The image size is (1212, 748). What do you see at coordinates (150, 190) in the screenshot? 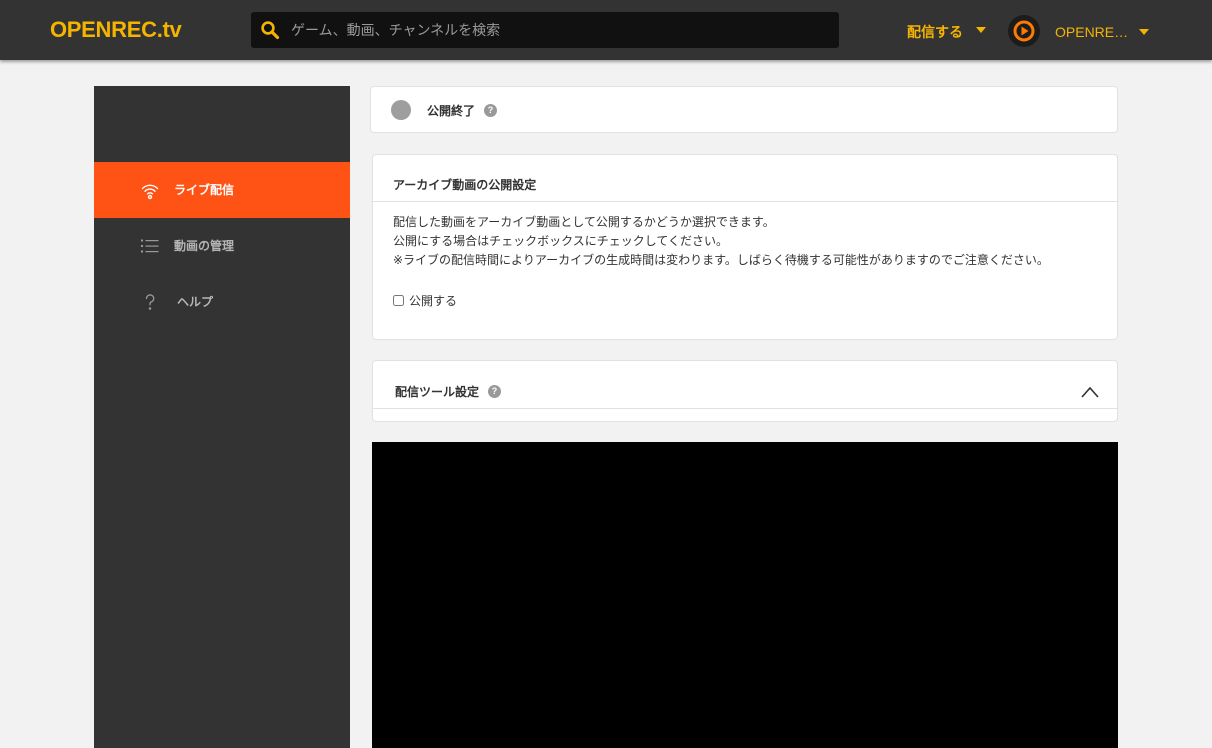
I see `broadcast-icon` at bounding box center [150, 190].